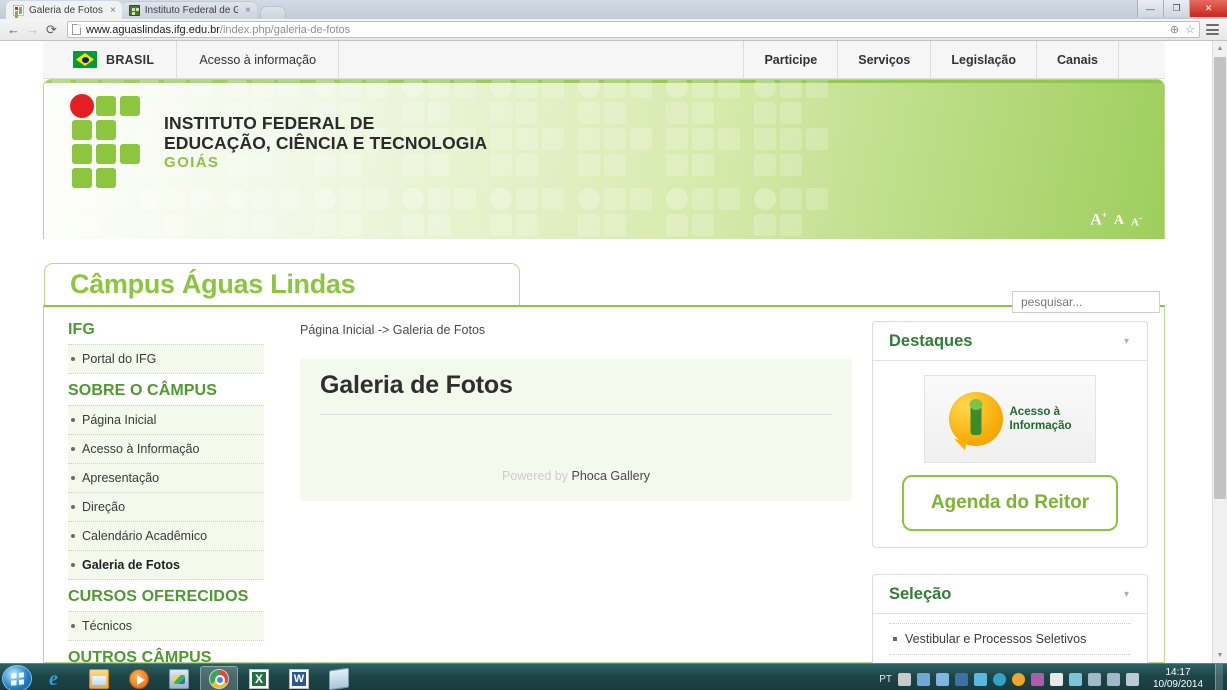 The image size is (1227, 690). I want to click on normal-font-button: A, so click(1119, 221).